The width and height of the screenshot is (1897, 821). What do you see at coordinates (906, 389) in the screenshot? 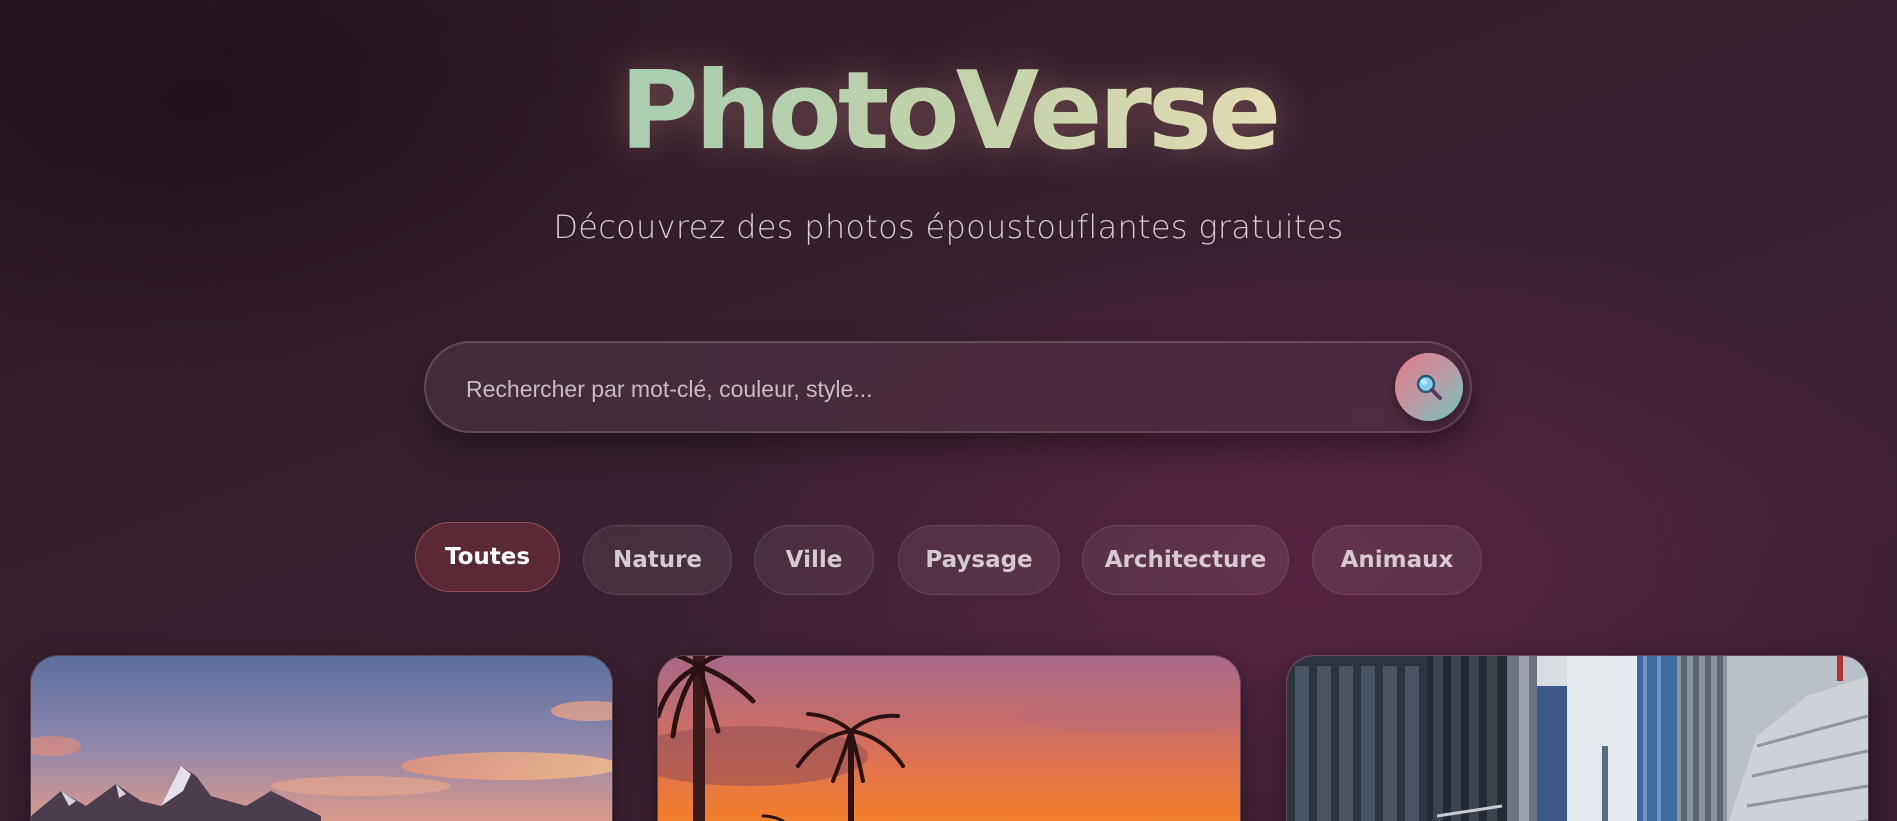
I see `search-input` at bounding box center [906, 389].